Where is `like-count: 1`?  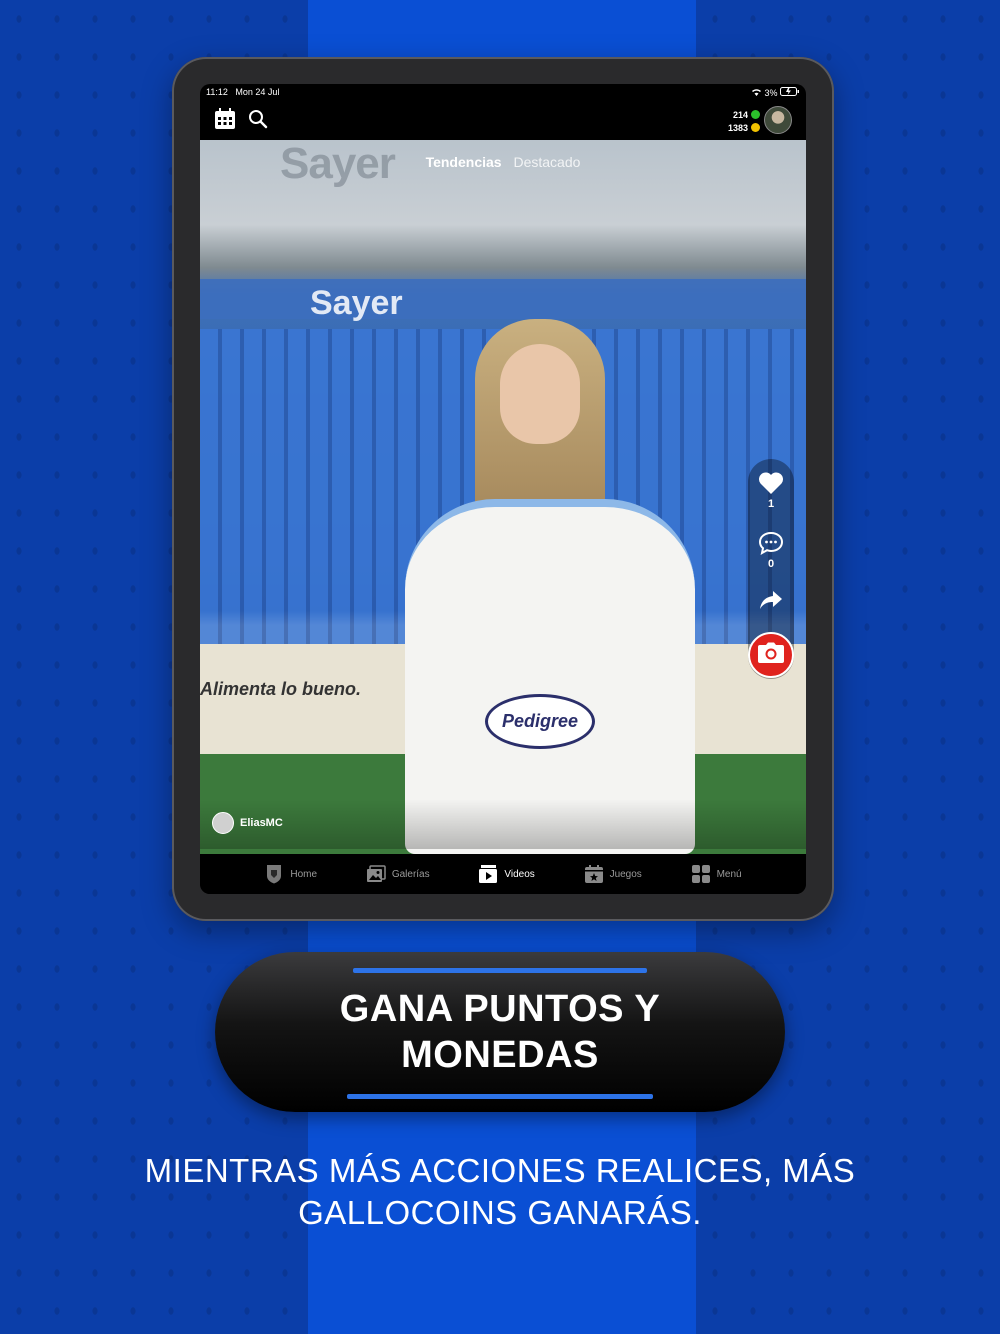
like-count: 1 is located at coordinates (771, 504).